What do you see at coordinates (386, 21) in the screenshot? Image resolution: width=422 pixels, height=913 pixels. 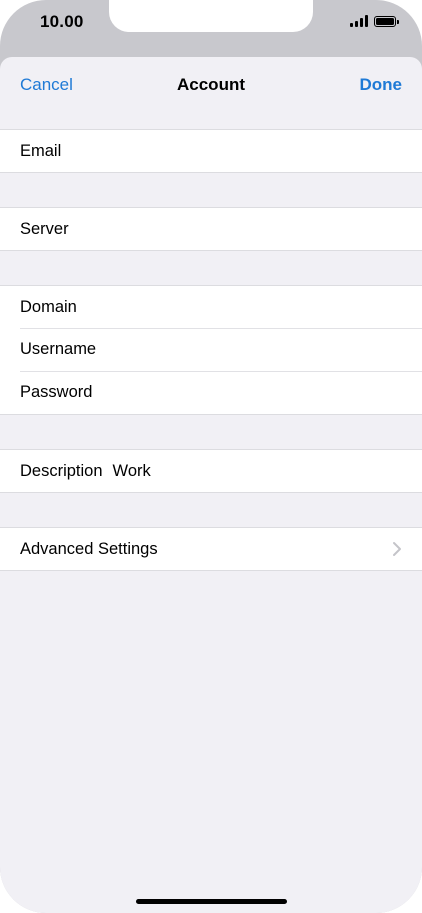 I see `battery-icon` at bounding box center [386, 21].